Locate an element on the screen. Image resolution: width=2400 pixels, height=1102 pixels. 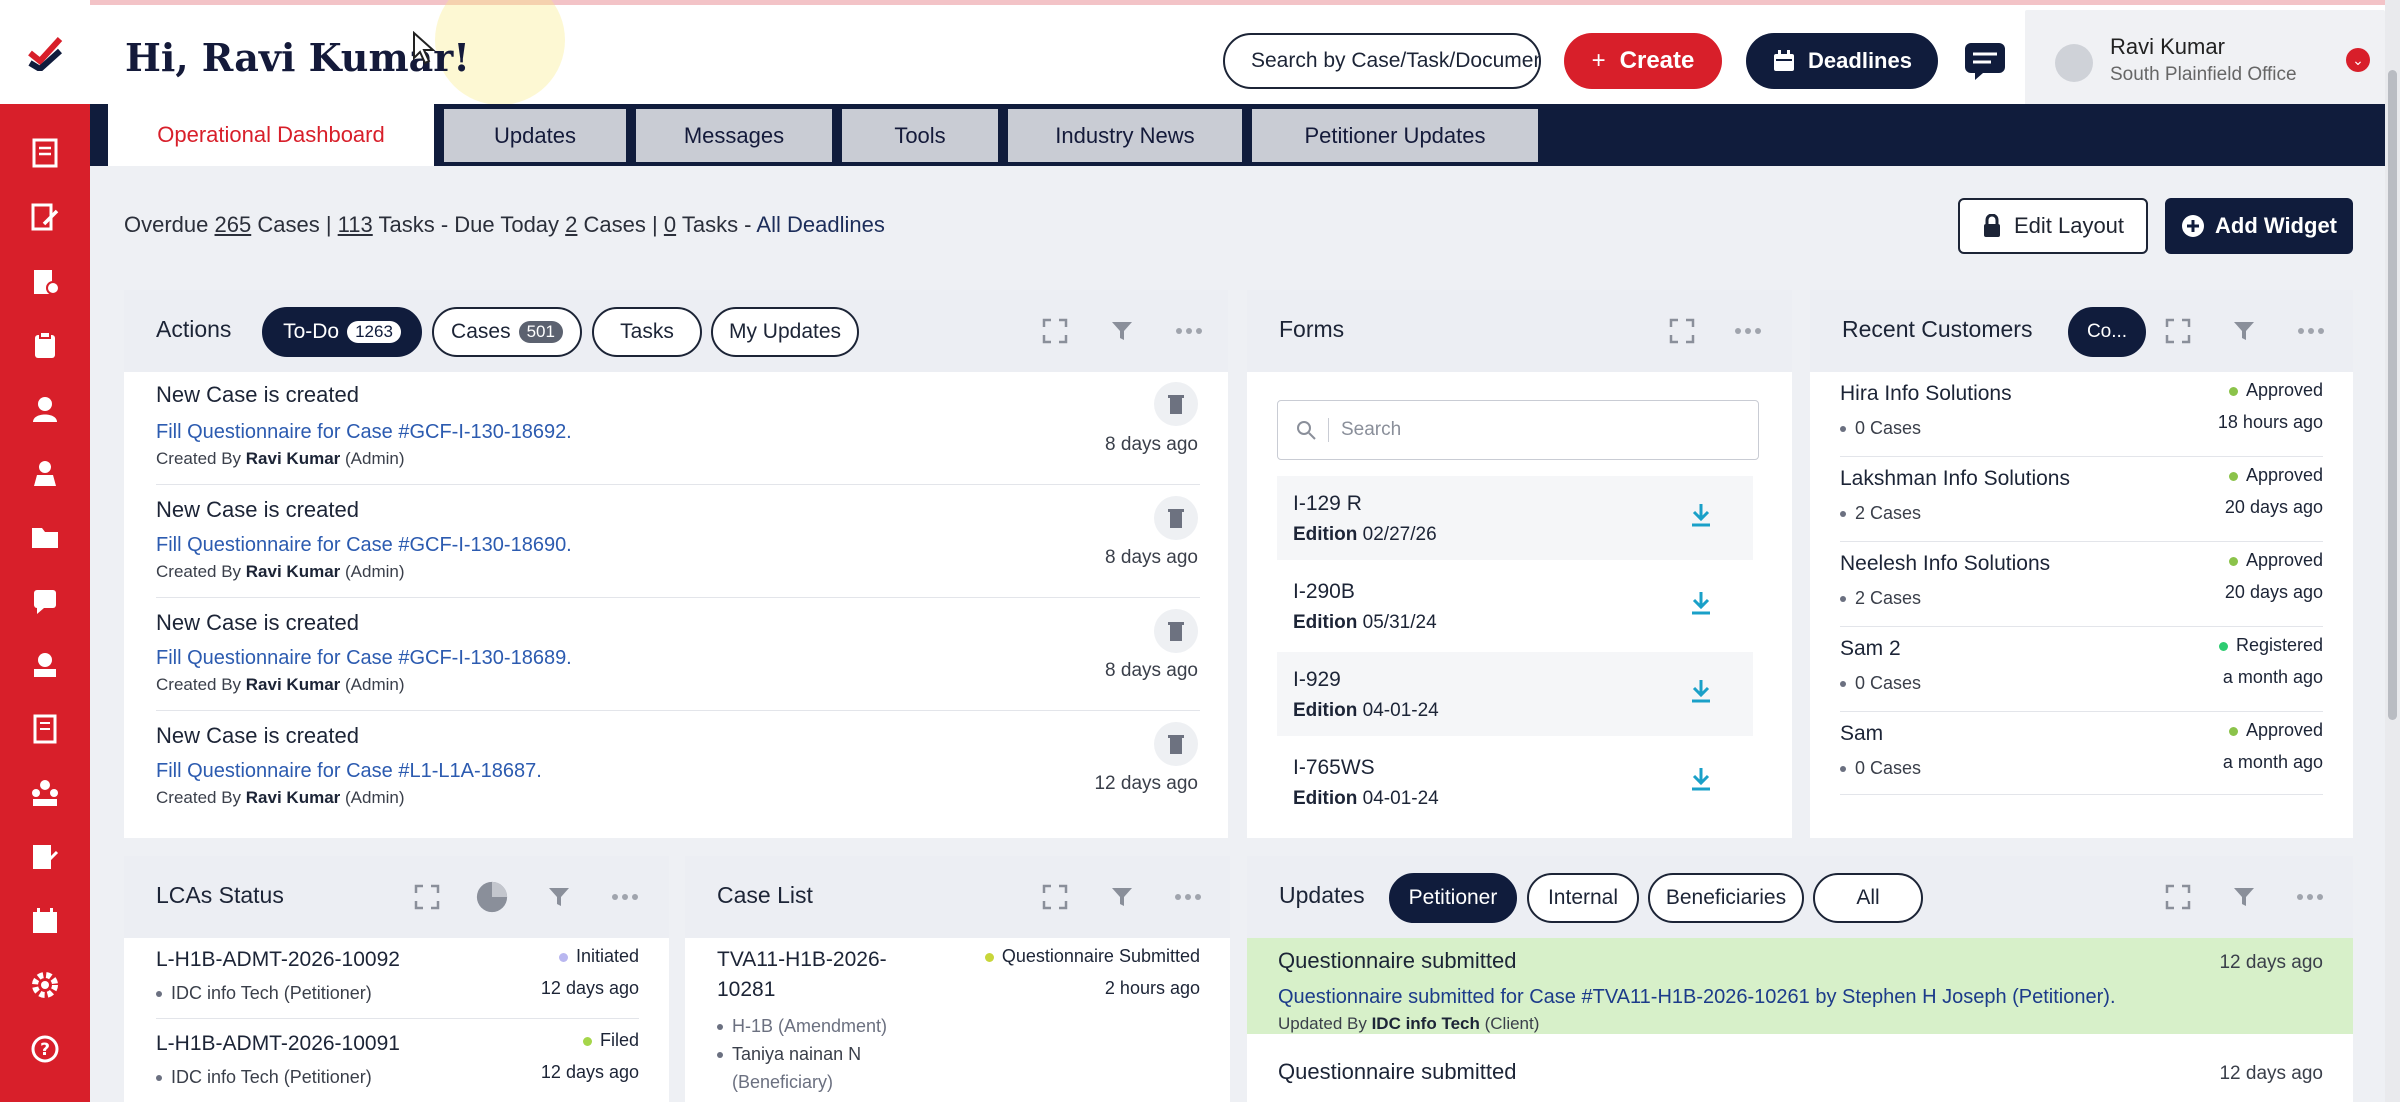
edition-label: Edition is located at coordinates (1325, 798).